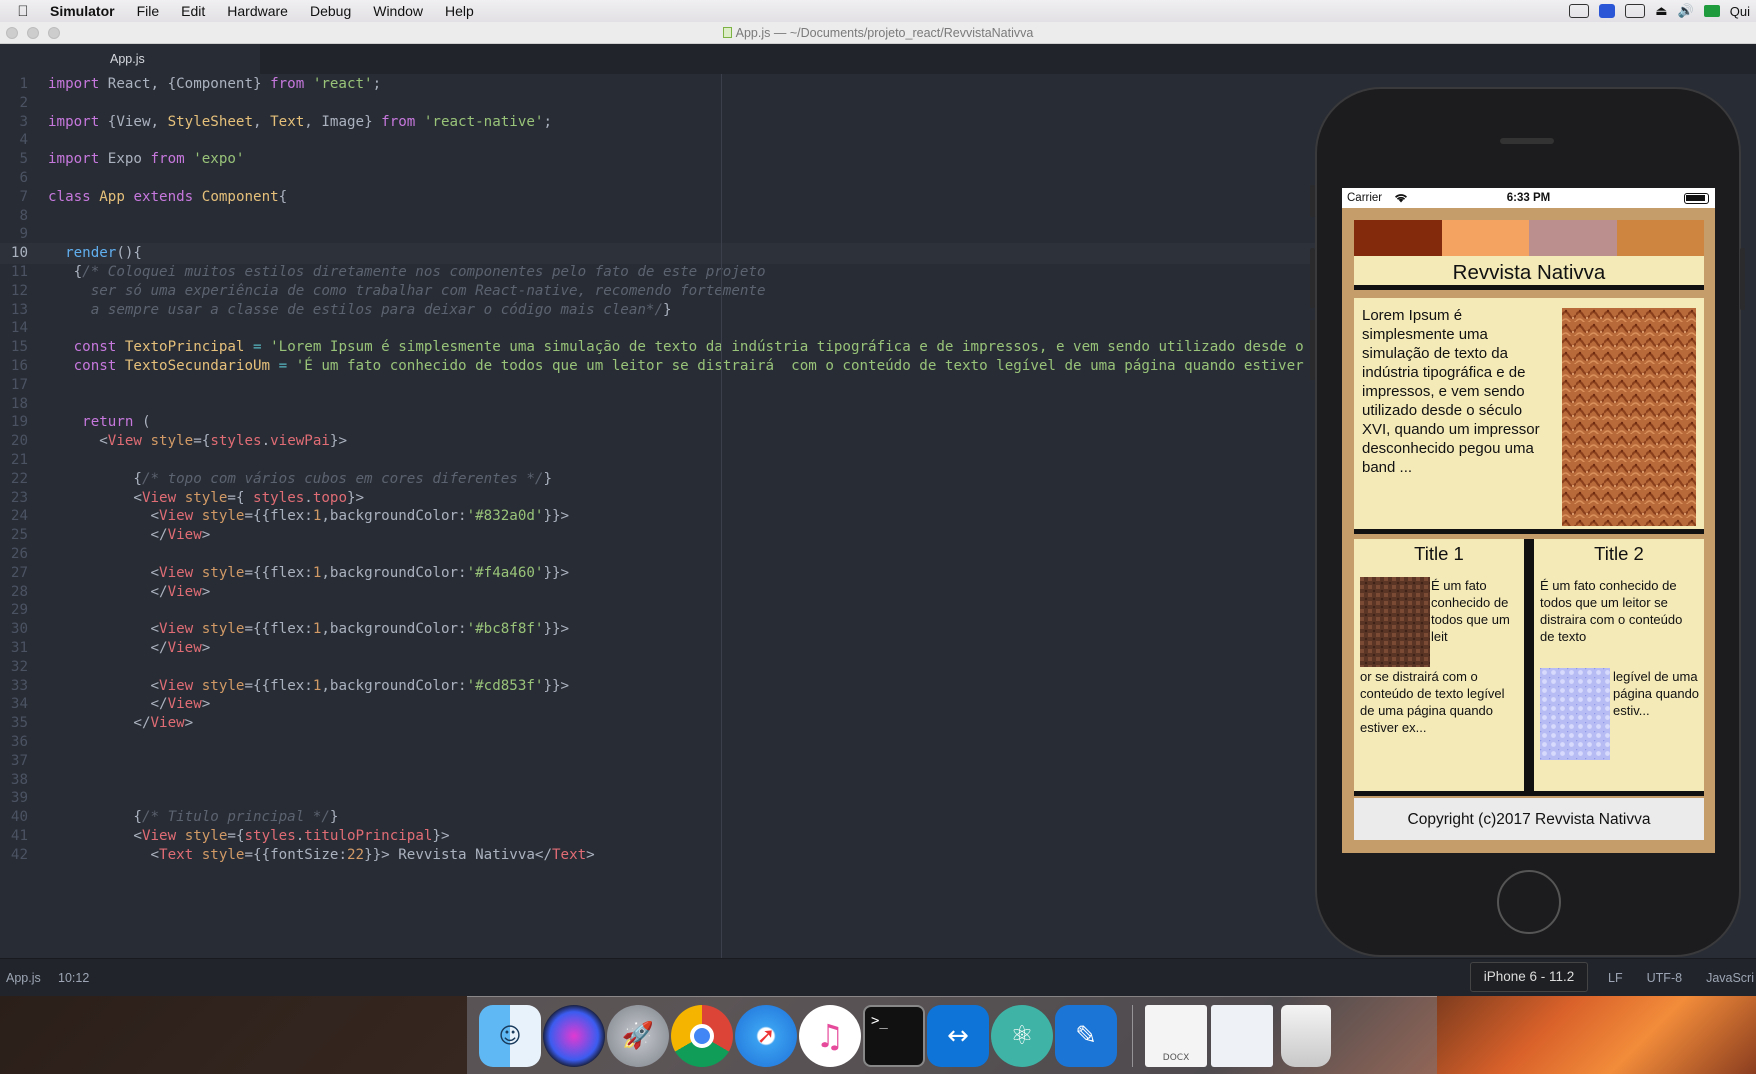 The height and width of the screenshot is (1074, 1756). What do you see at coordinates (1176, 1036) in the screenshot?
I see `docx-file-icon: DOCX` at bounding box center [1176, 1036].